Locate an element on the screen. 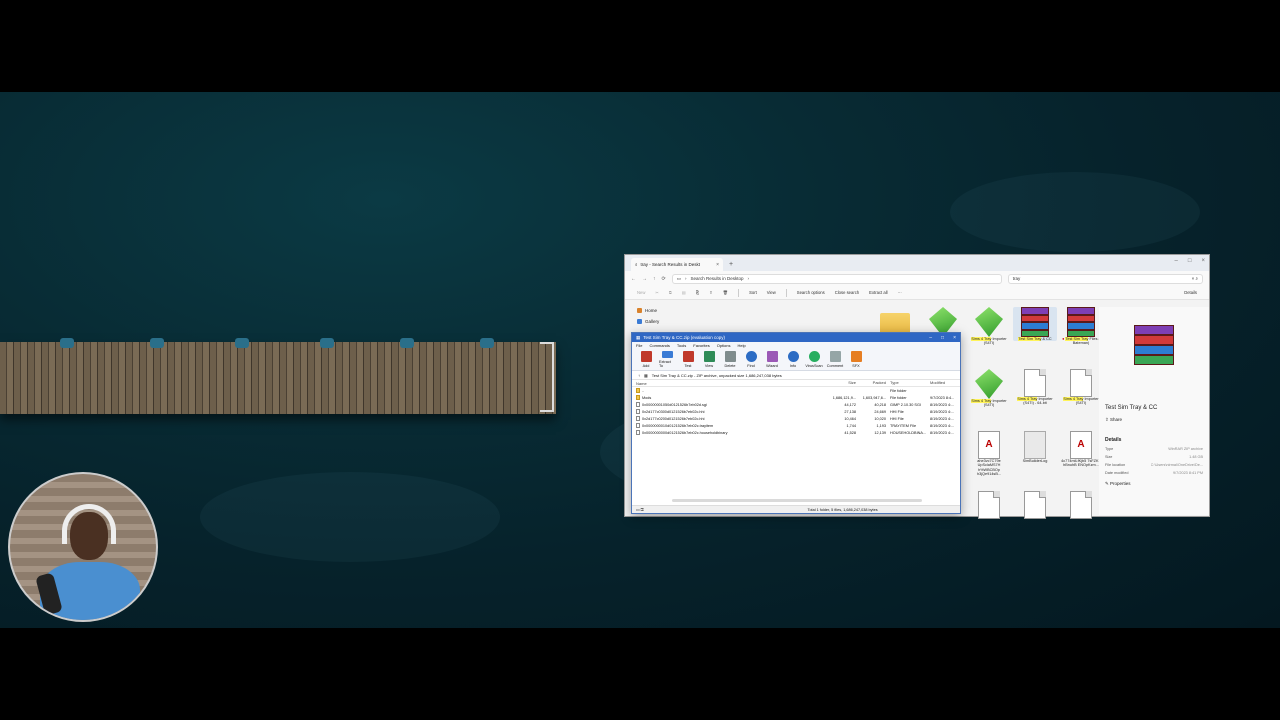 Image resolution: width=1280 pixels, height=720 pixels. column-packed: Packed is located at coordinates (871, 383).